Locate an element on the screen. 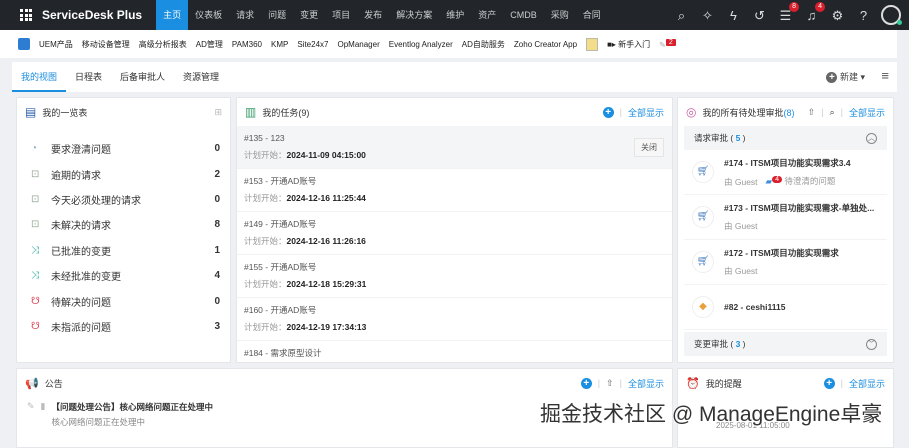  task-item: #160 - 开通AD账号 计划开始：2024-12-19 17:34:13 is located at coordinates (454, 319).